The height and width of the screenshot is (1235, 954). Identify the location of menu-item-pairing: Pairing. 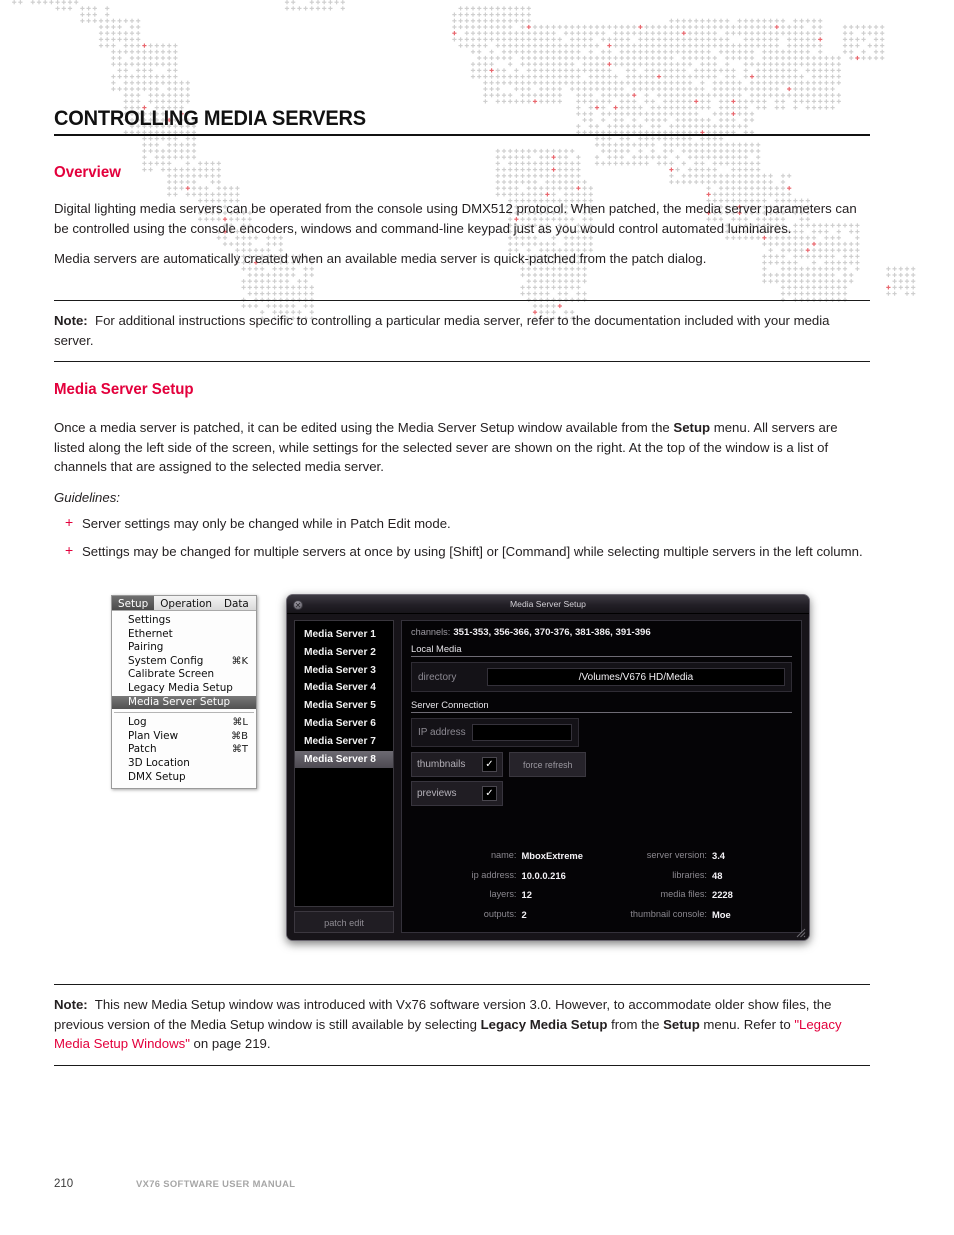
(184, 648).